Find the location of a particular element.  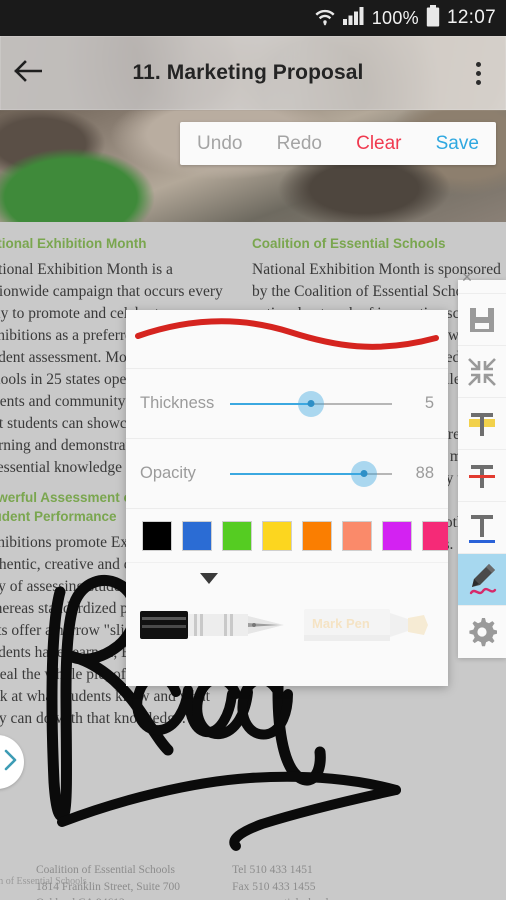

footer-org: Coalition of Essential Schools is located at coordinates (105, 870).